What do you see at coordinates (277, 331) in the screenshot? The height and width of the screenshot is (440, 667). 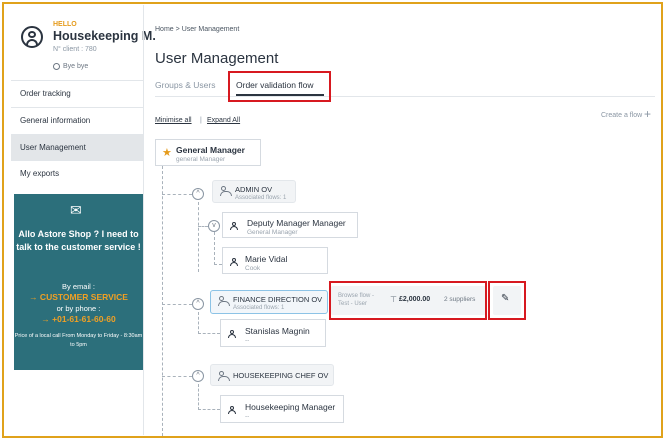 I see `node-name: Stanislas Magnin` at bounding box center [277, 331].